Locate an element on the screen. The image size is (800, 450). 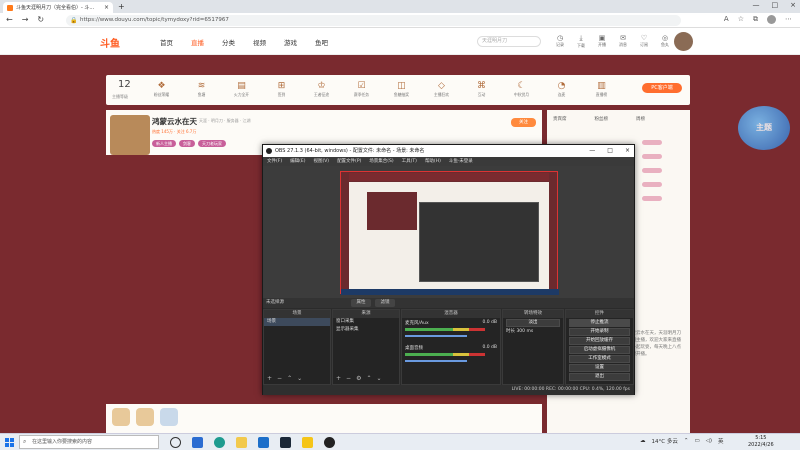
strip-item: ⌘ 互动 is located at coordinates (481, 89).